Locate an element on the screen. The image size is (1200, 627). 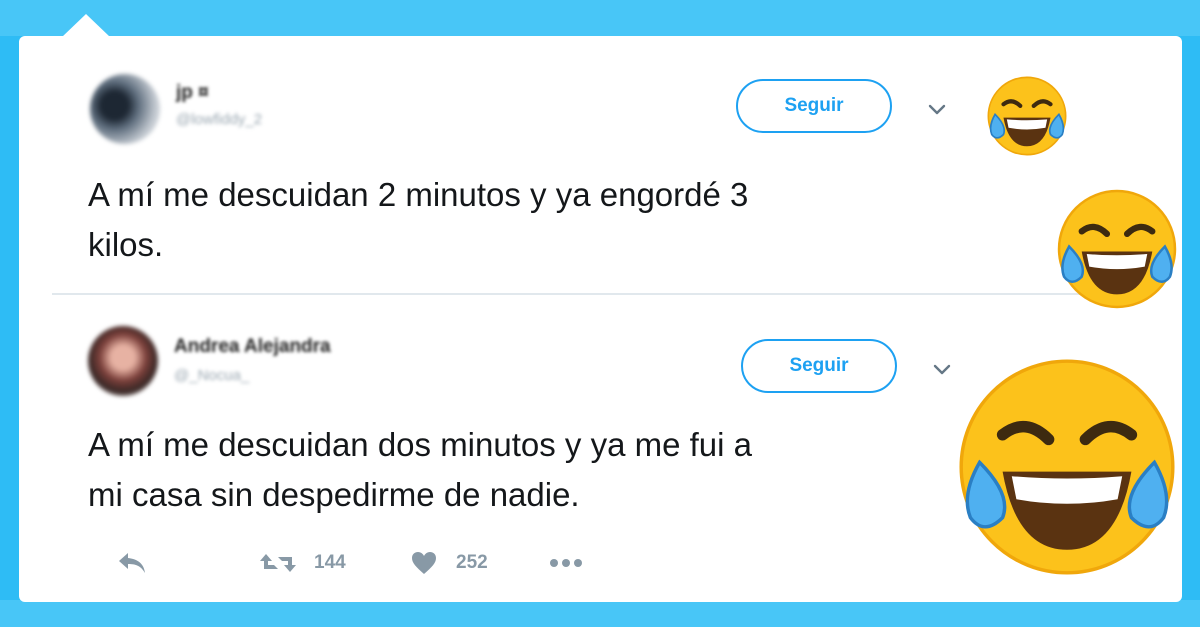
tweet-text-line: mi casa sin despedirme de nadie. is located at coordinates (334, 494).